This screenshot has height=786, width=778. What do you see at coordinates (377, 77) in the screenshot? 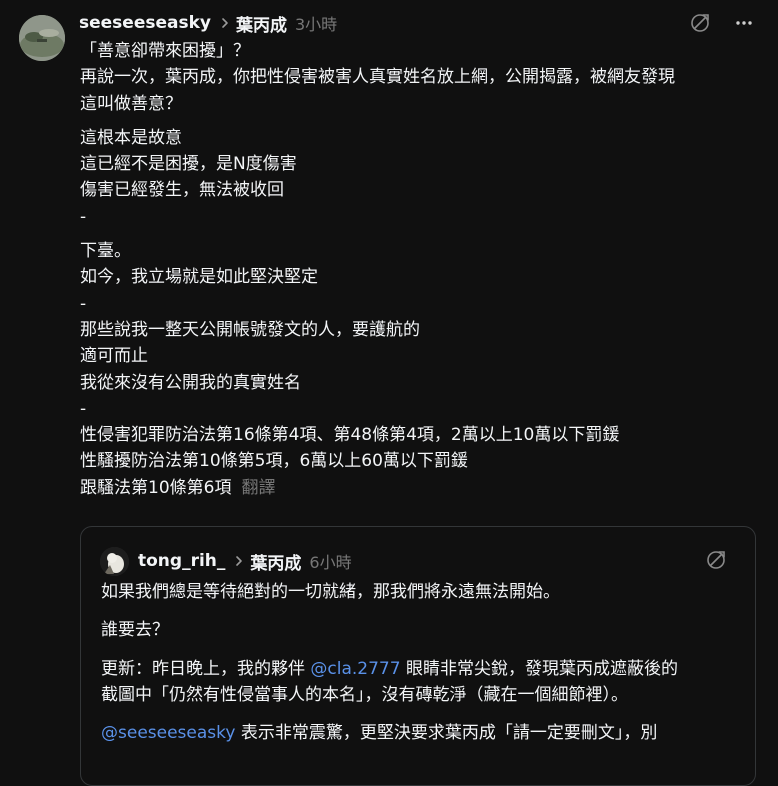
I see `text-line: 再說一次，葉丙成，你把性侵害被害人真實姓名放上網，公開揭露，被網友發現` at bounding box center [377, 77].